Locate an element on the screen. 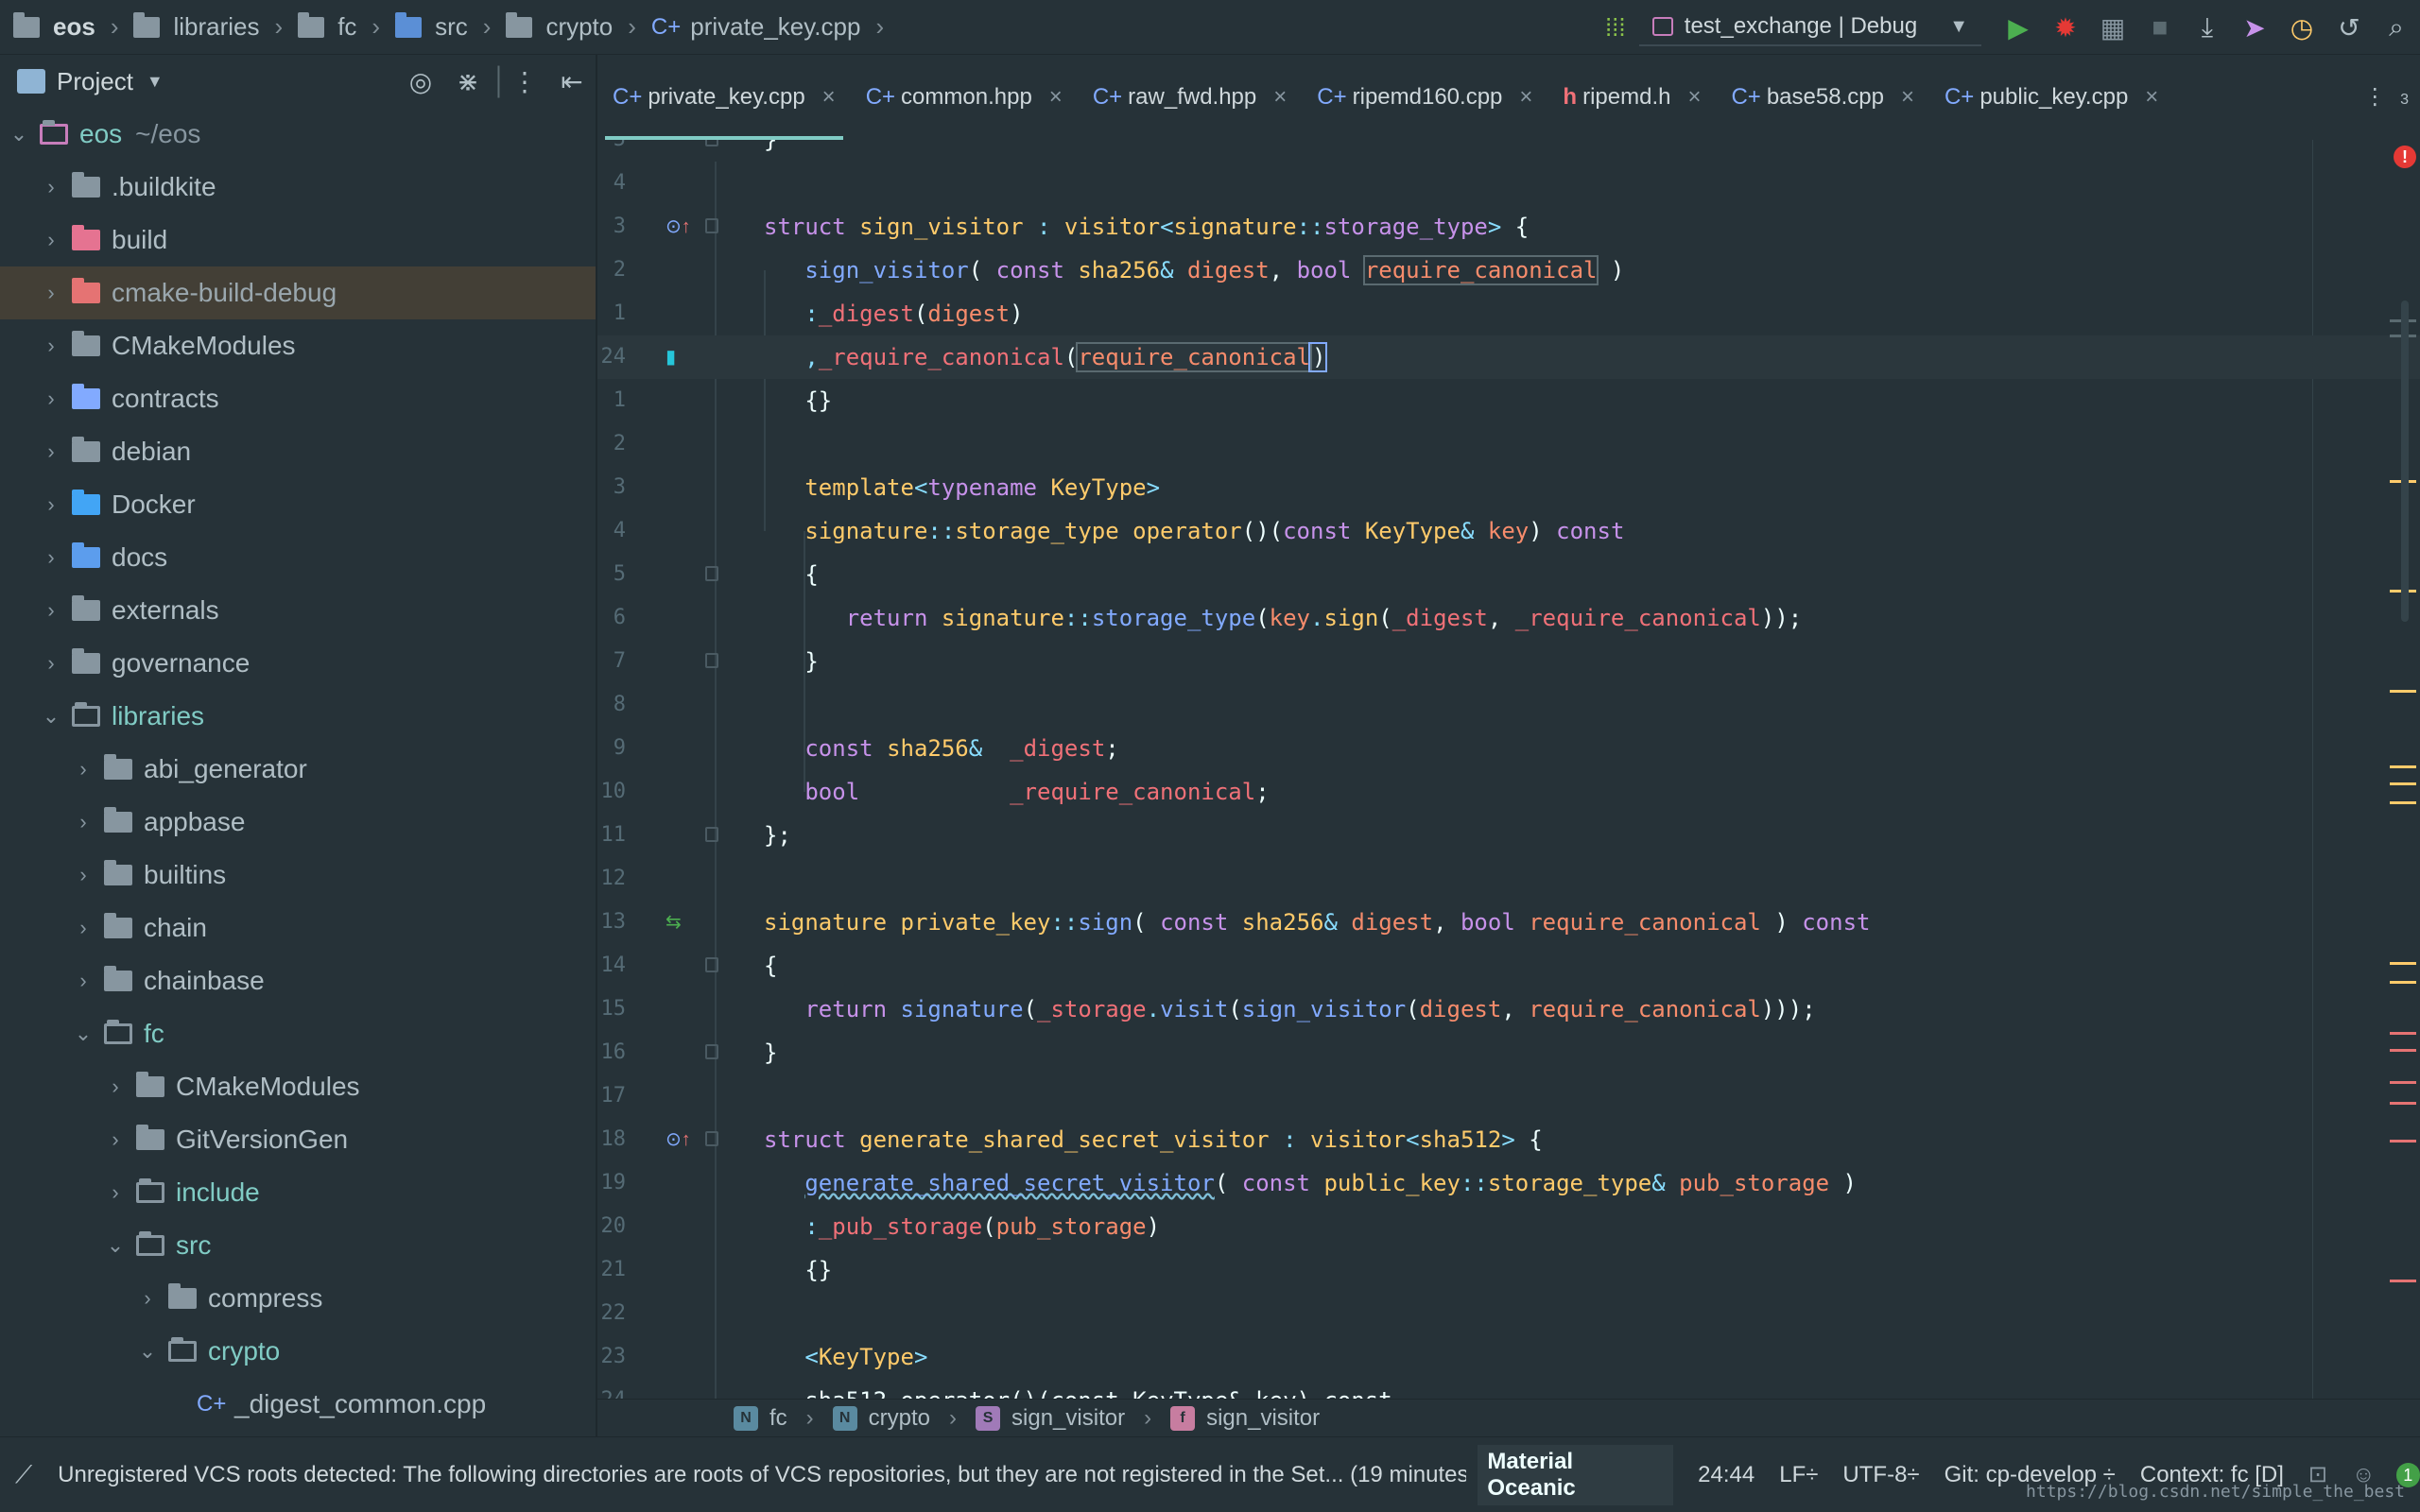  tab-ripemd-h: h ripemd.h × is located at coordinates (1631, 97).